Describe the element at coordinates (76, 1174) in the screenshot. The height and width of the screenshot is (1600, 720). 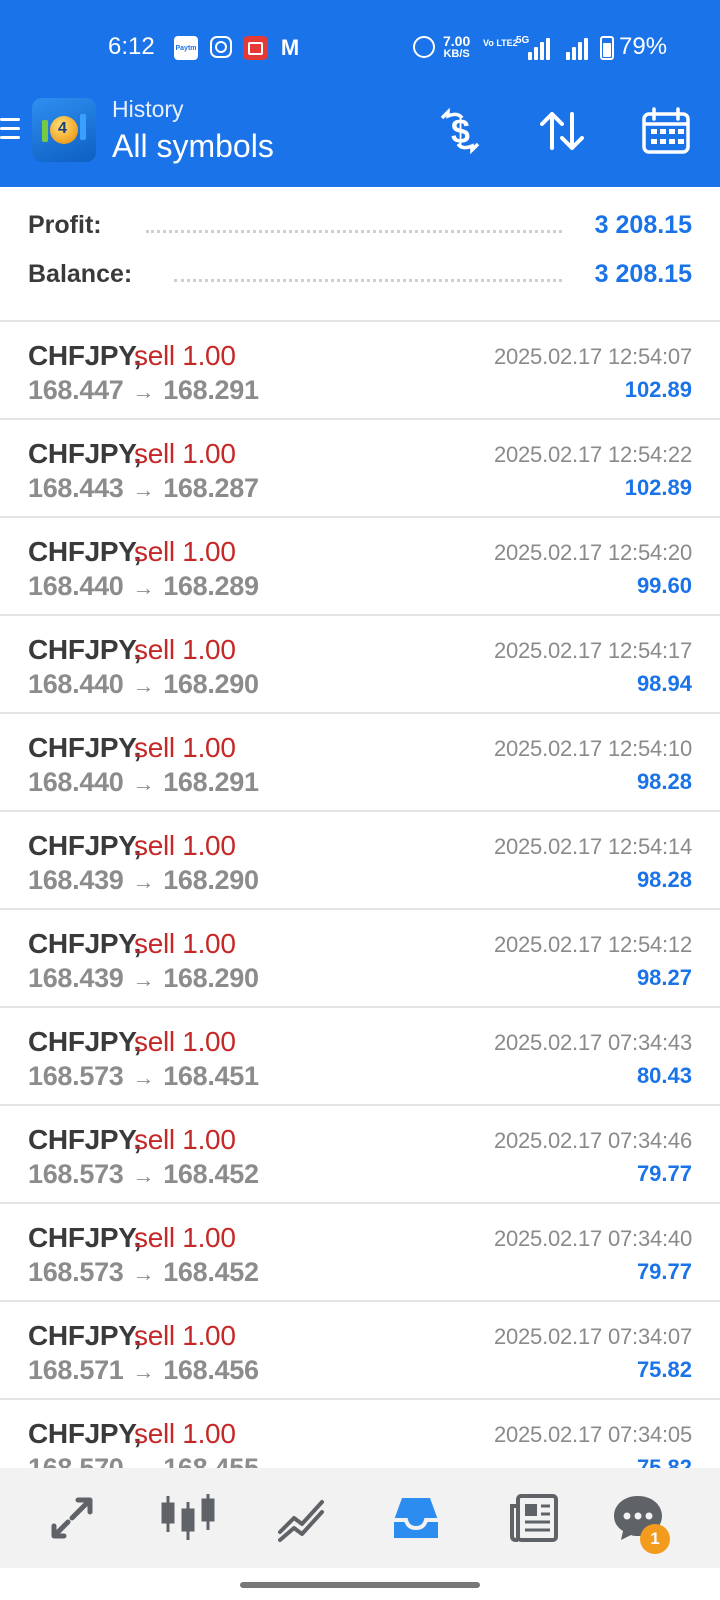
I see `open-price: 168.573` at that location.